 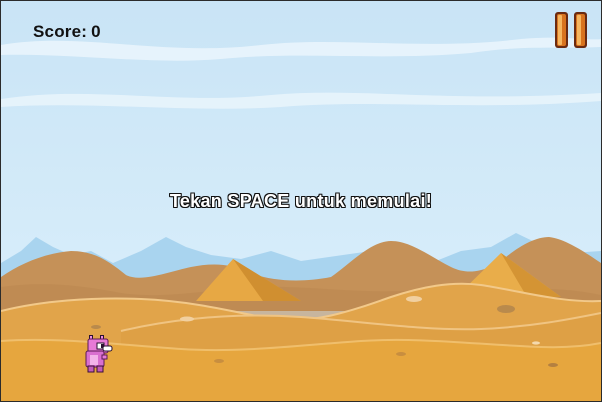 What do you see at coordinates (301, 100) in the screenshot?
I see `sky-streak` at bounding box center [301, 100].